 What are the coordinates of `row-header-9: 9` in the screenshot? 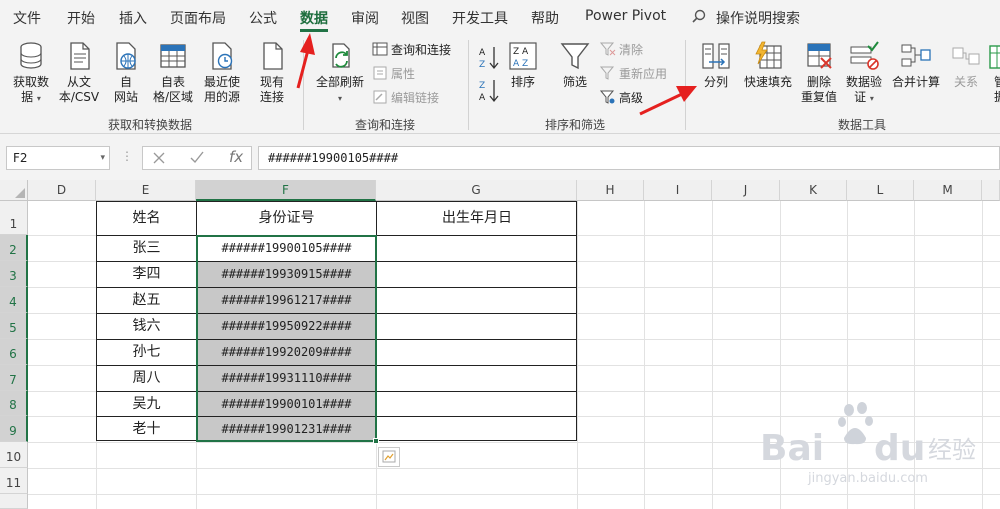 It's located at (14, 429).